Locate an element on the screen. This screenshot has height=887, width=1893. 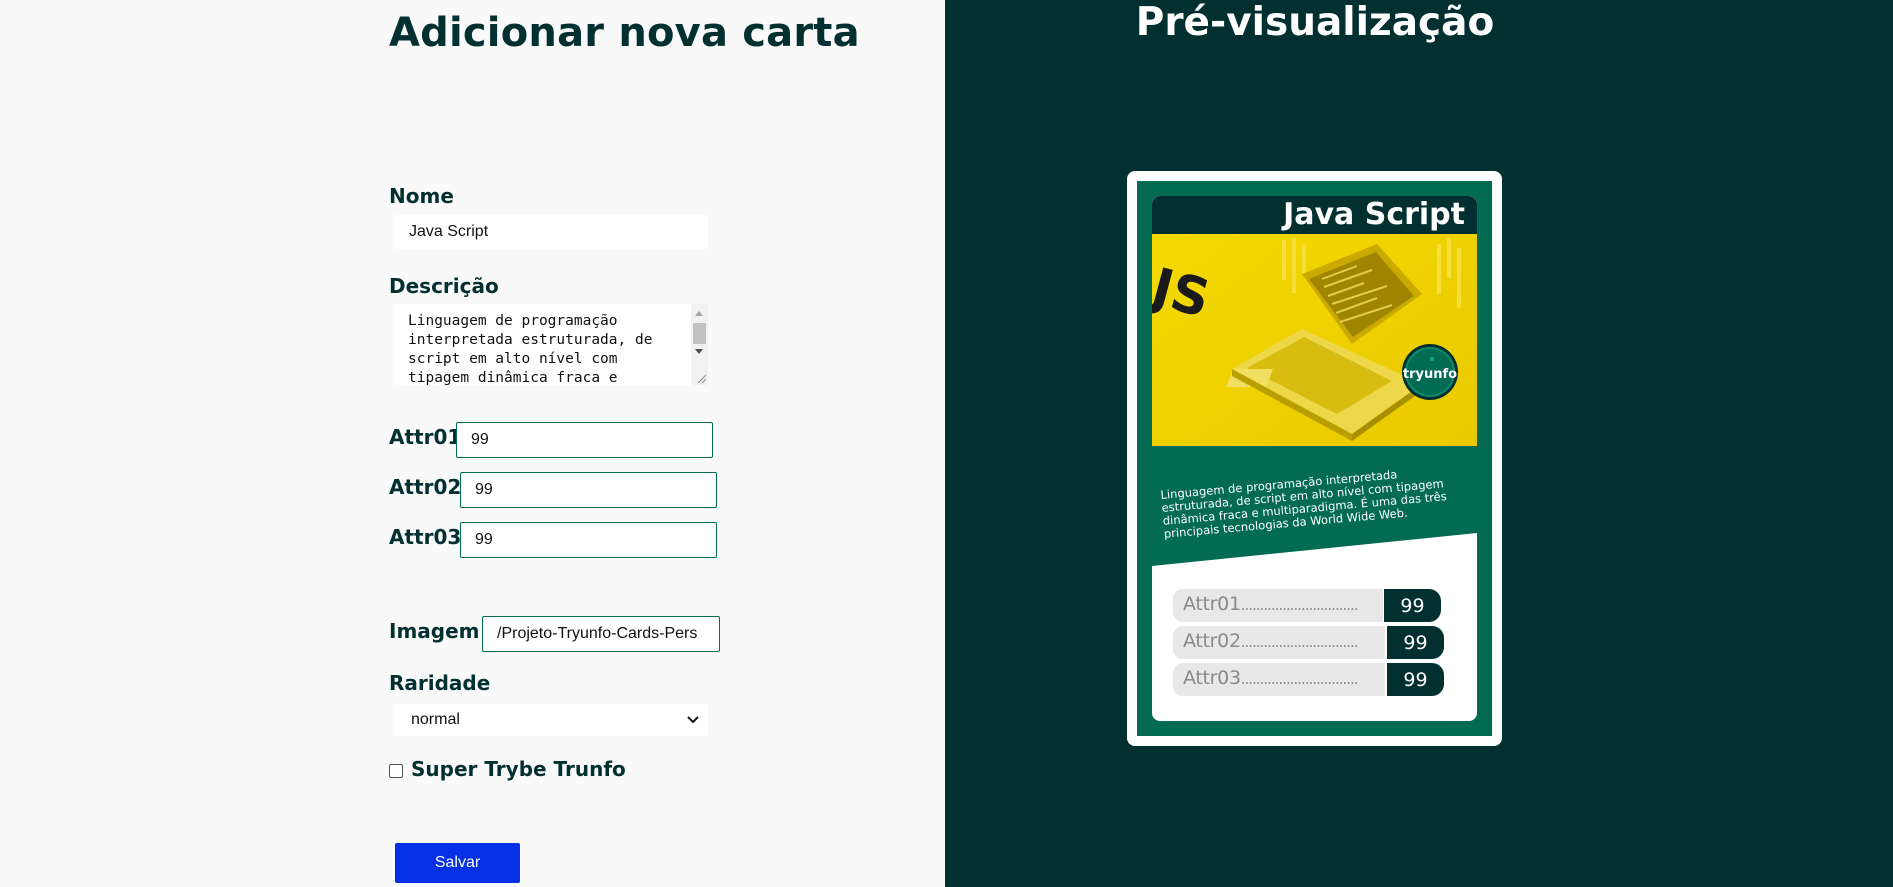
rarity-label: Raridade is located at coordinates (440, 683).